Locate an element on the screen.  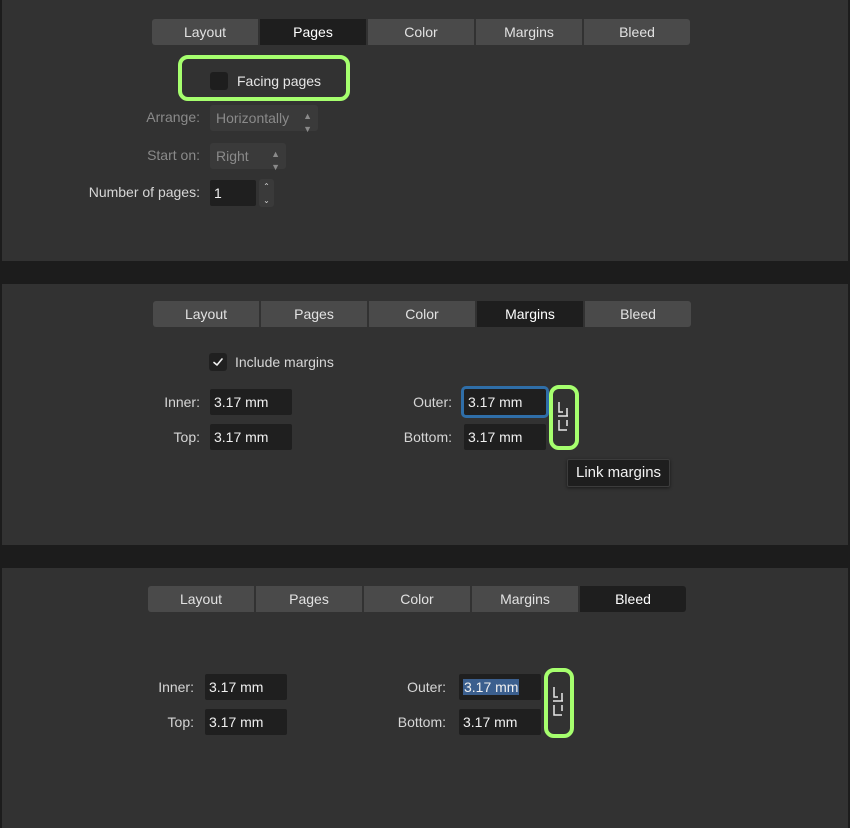
top-margin-input: 3.17 mm is located at coordinates (251, 437).